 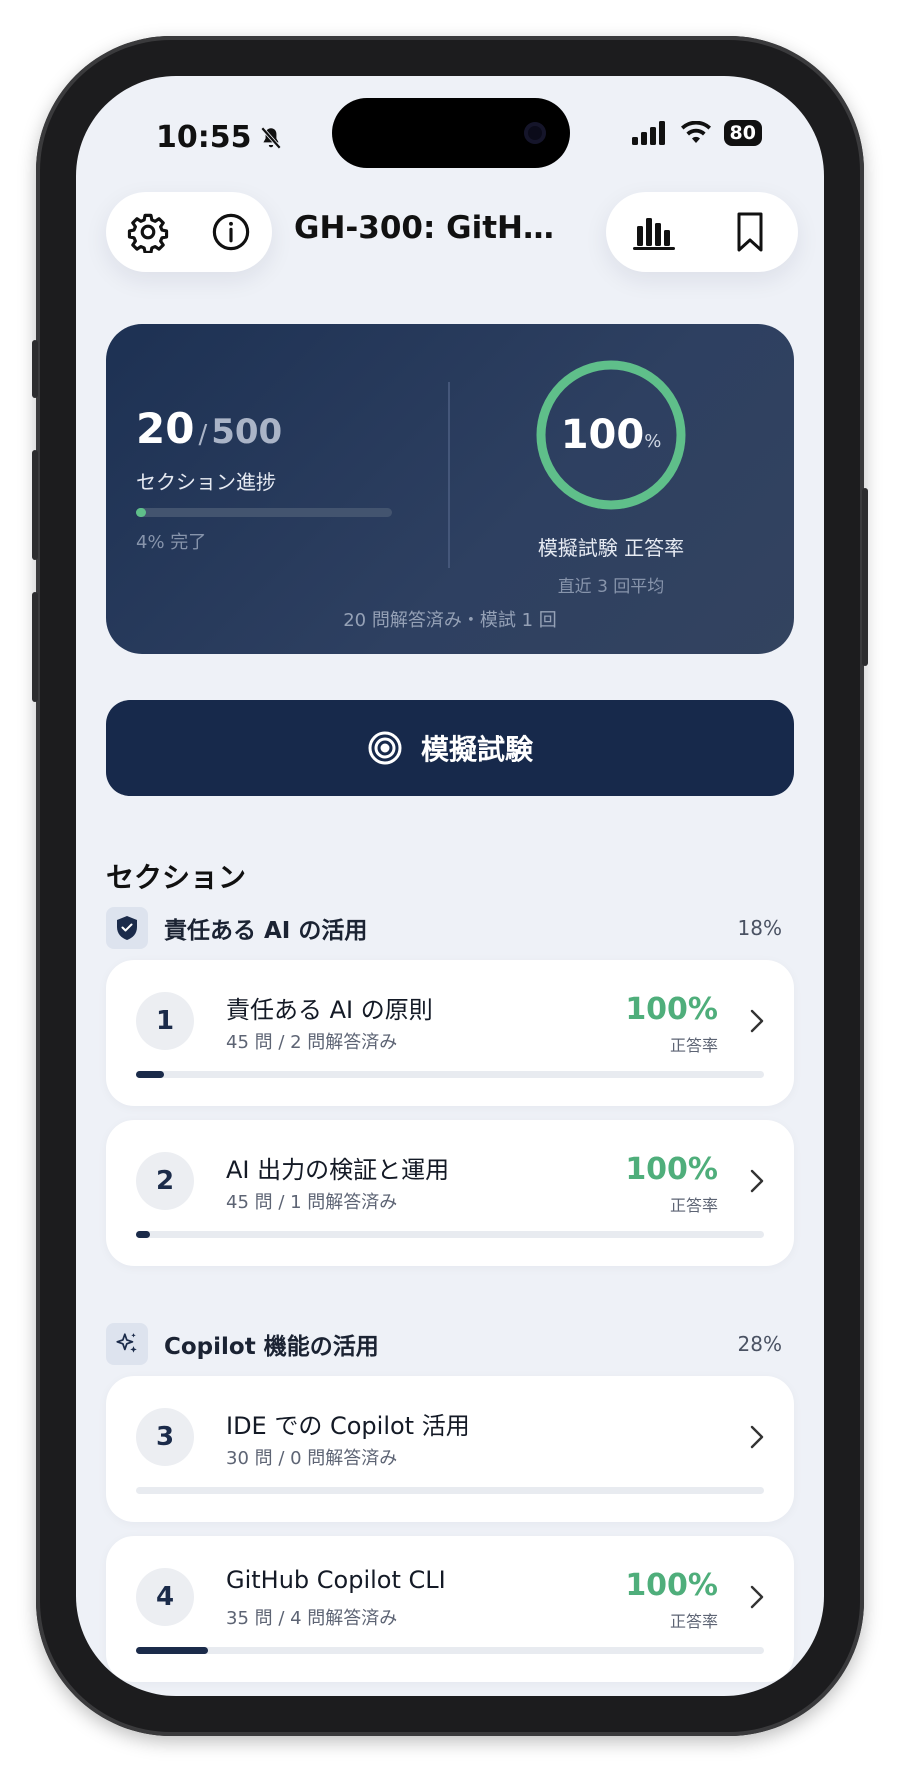 What do you see at coordinates (602, 435) in the screenshot?
I see `accuracy-number: 100` at bounding box center [602, 435].